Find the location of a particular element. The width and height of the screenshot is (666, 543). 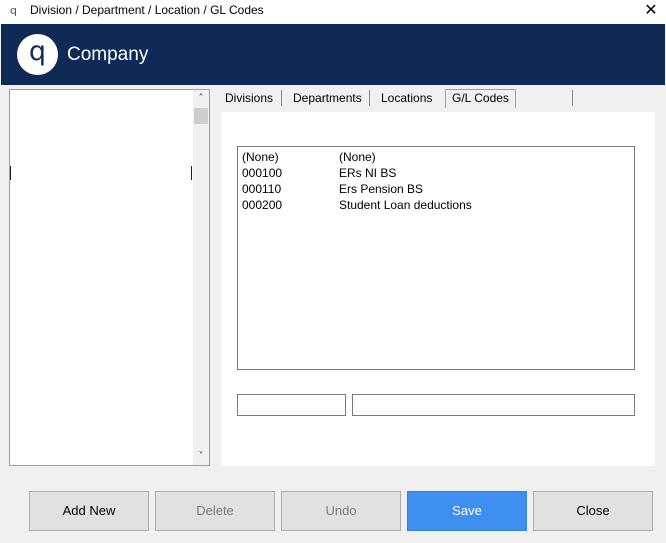

gl-description: Student Loan deductions is located at coordinates (405, 205).